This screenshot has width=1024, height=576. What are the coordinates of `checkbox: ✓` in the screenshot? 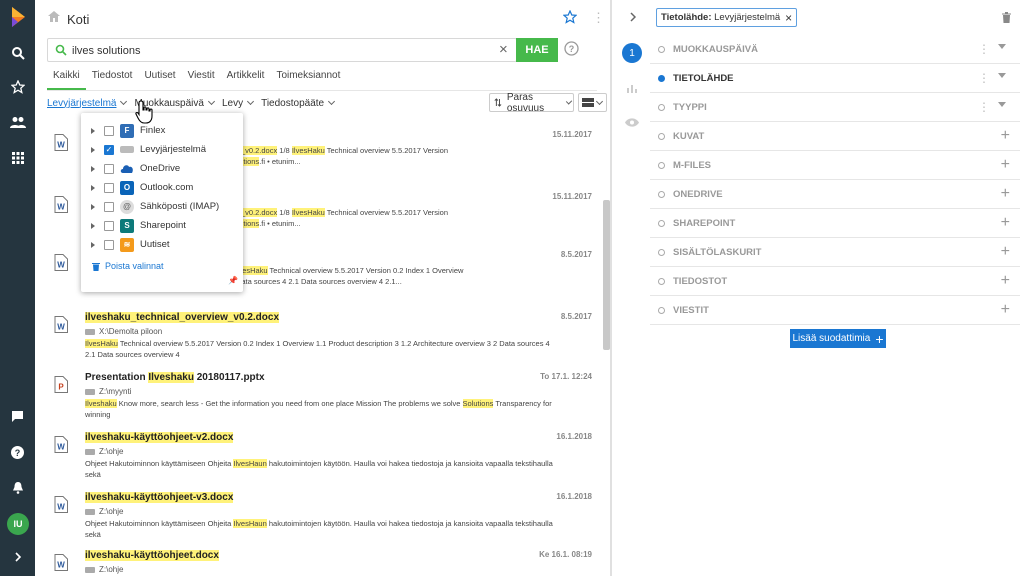 It's located at (109, 149).